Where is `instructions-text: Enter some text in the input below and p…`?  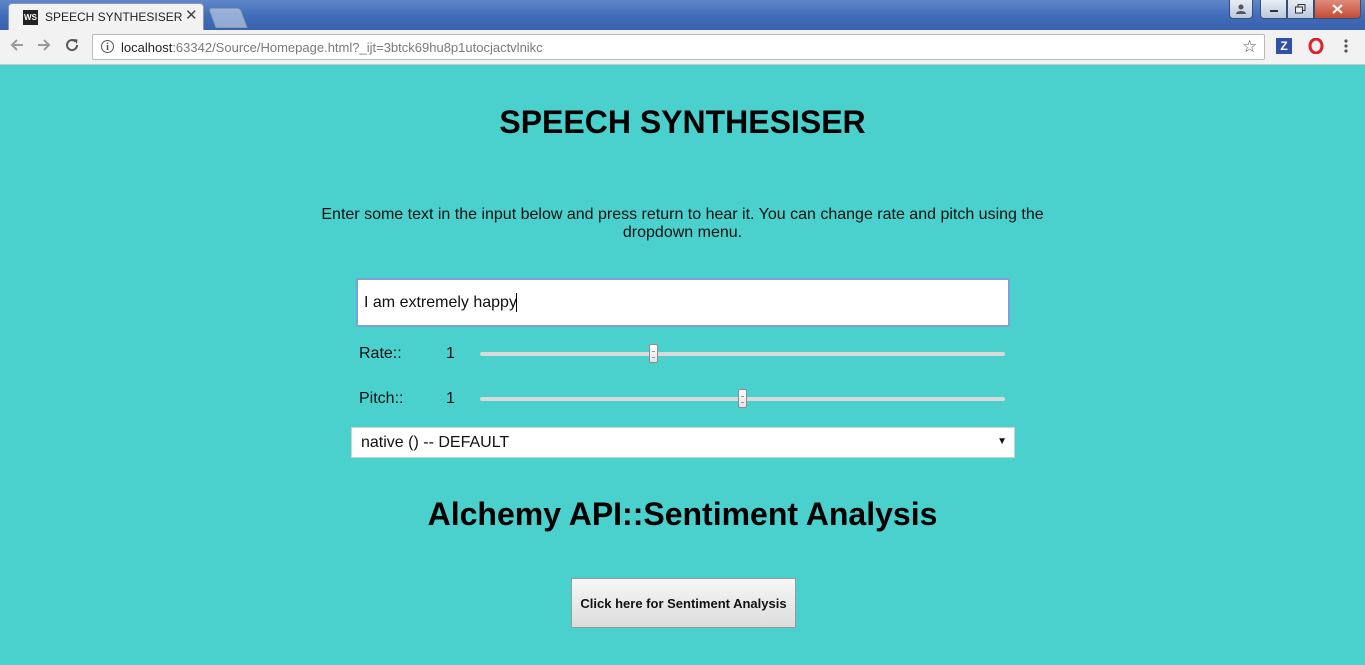 instructions-text: Enter some text in the input below and p… is located at coordinates (682, 223).